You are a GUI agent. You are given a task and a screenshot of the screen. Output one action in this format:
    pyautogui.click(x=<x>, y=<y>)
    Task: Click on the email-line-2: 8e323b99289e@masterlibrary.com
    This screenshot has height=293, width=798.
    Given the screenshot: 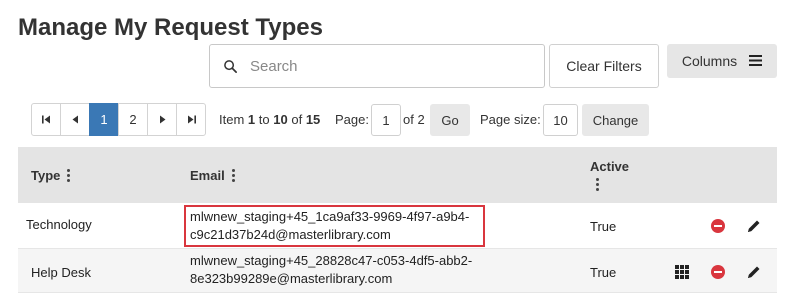 What is the action you would take?
    pyautogui.click(x=291, y=278)
    